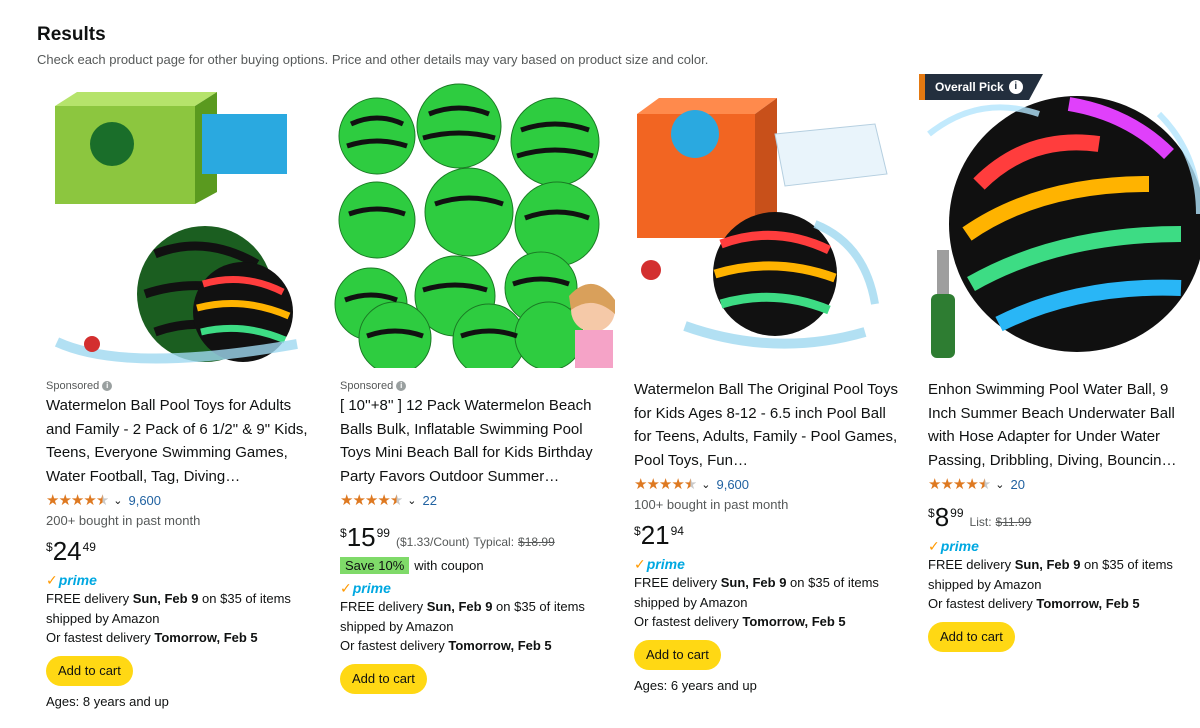 Image resolution: width=1200 pixels, height=728 pixels. Describe the element at coordinates (123, 520) in the screenshot. I see `bought-in-past-month: 200+ bought in past month` at that location.